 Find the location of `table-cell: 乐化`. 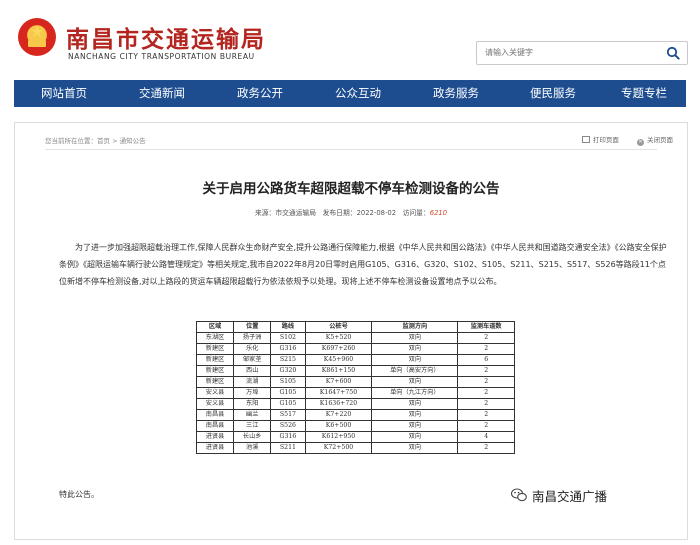

table-cell: 乐化 is located at coordinates (252, 349).